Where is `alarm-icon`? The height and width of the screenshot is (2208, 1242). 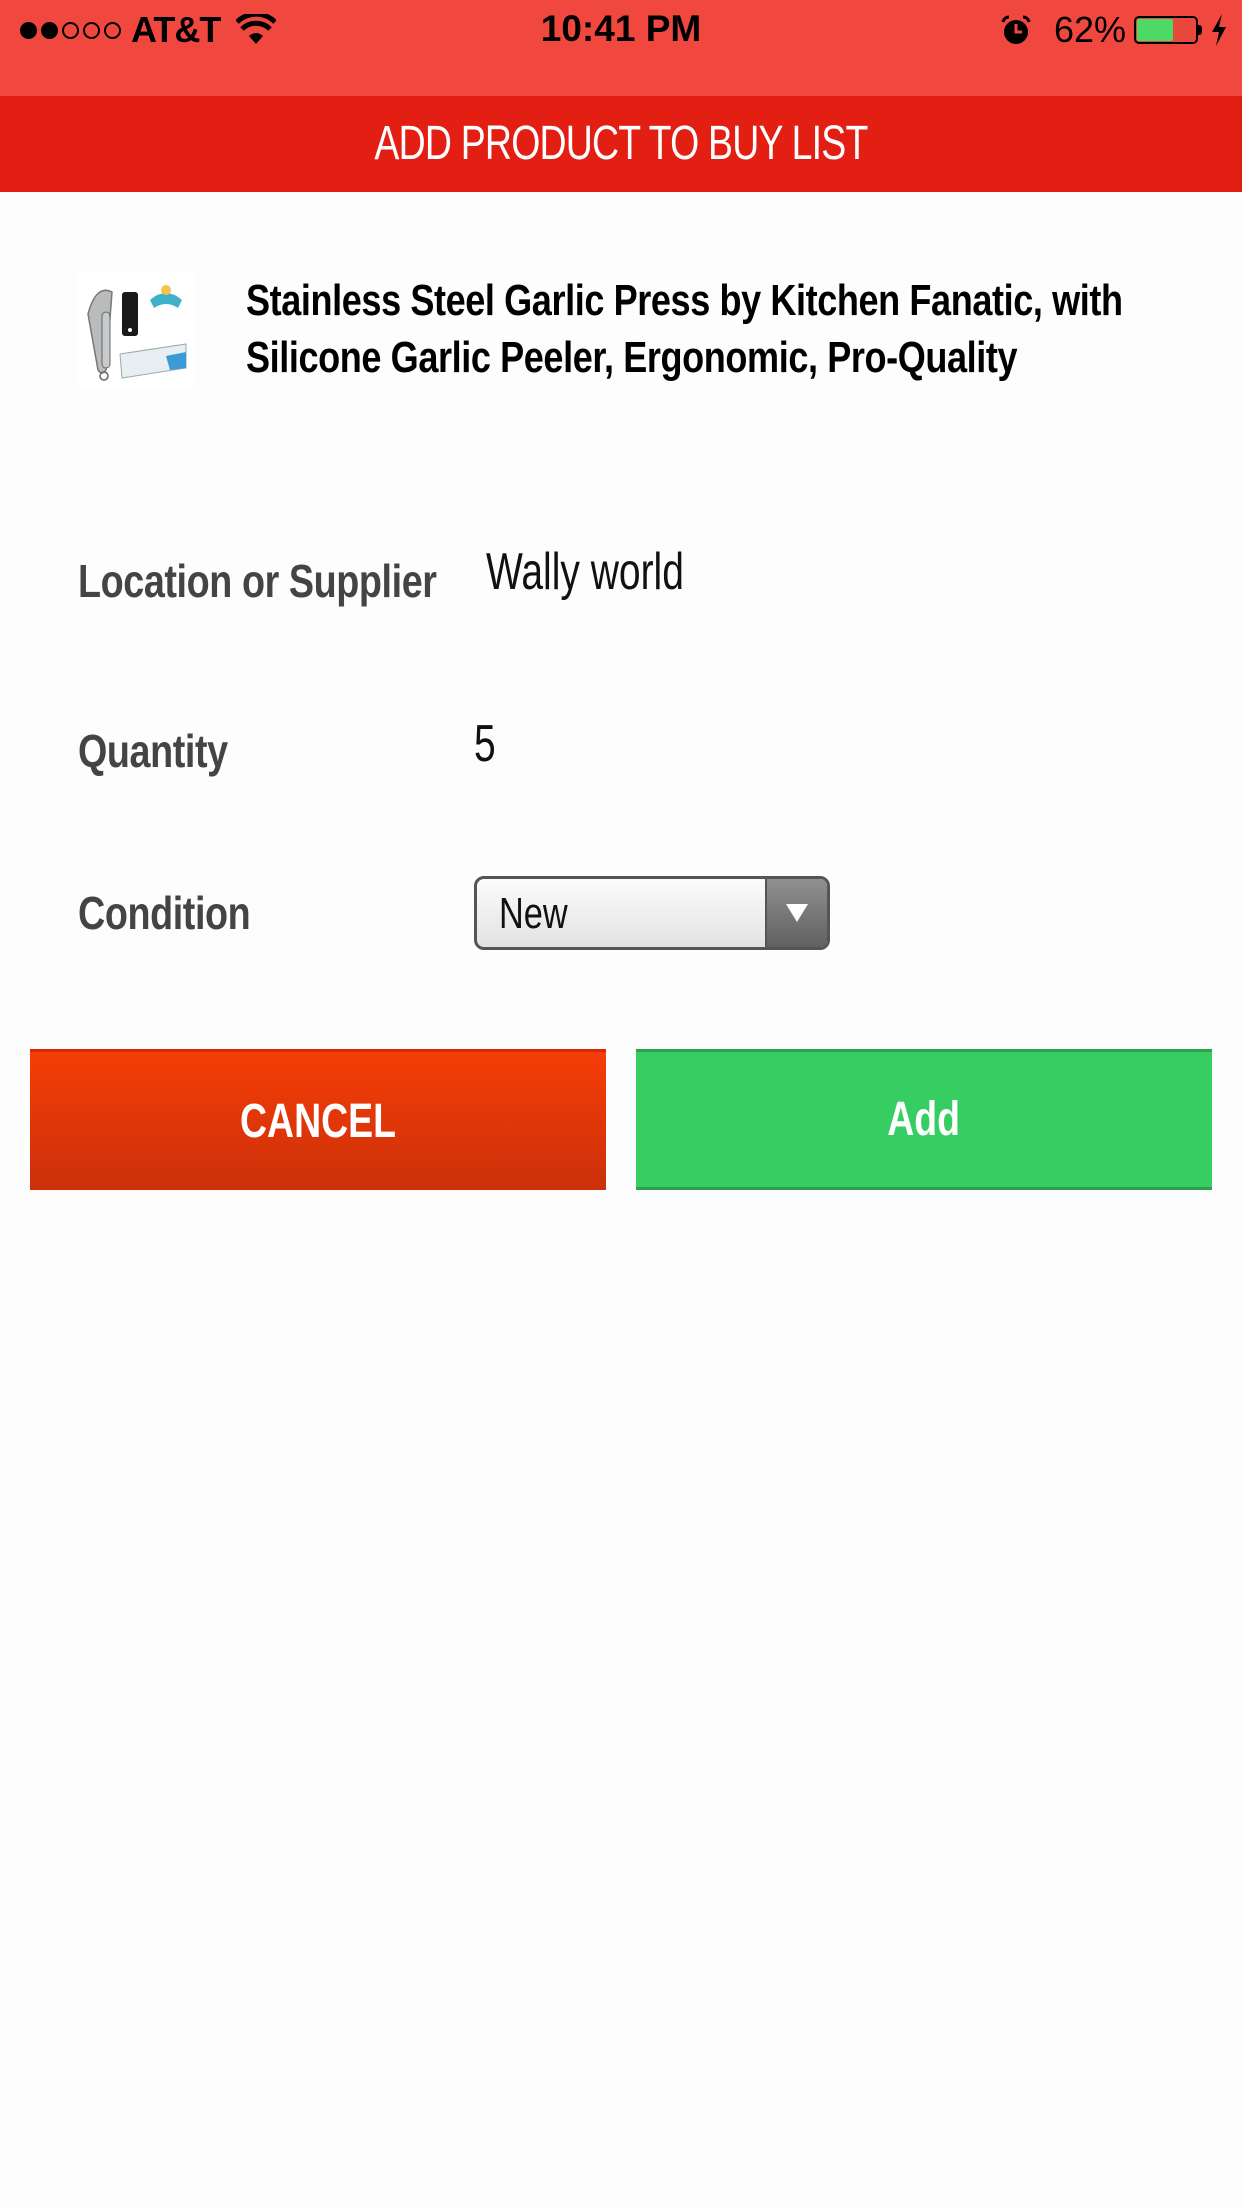
alarm-icon is located at coordinates (1016, 29).